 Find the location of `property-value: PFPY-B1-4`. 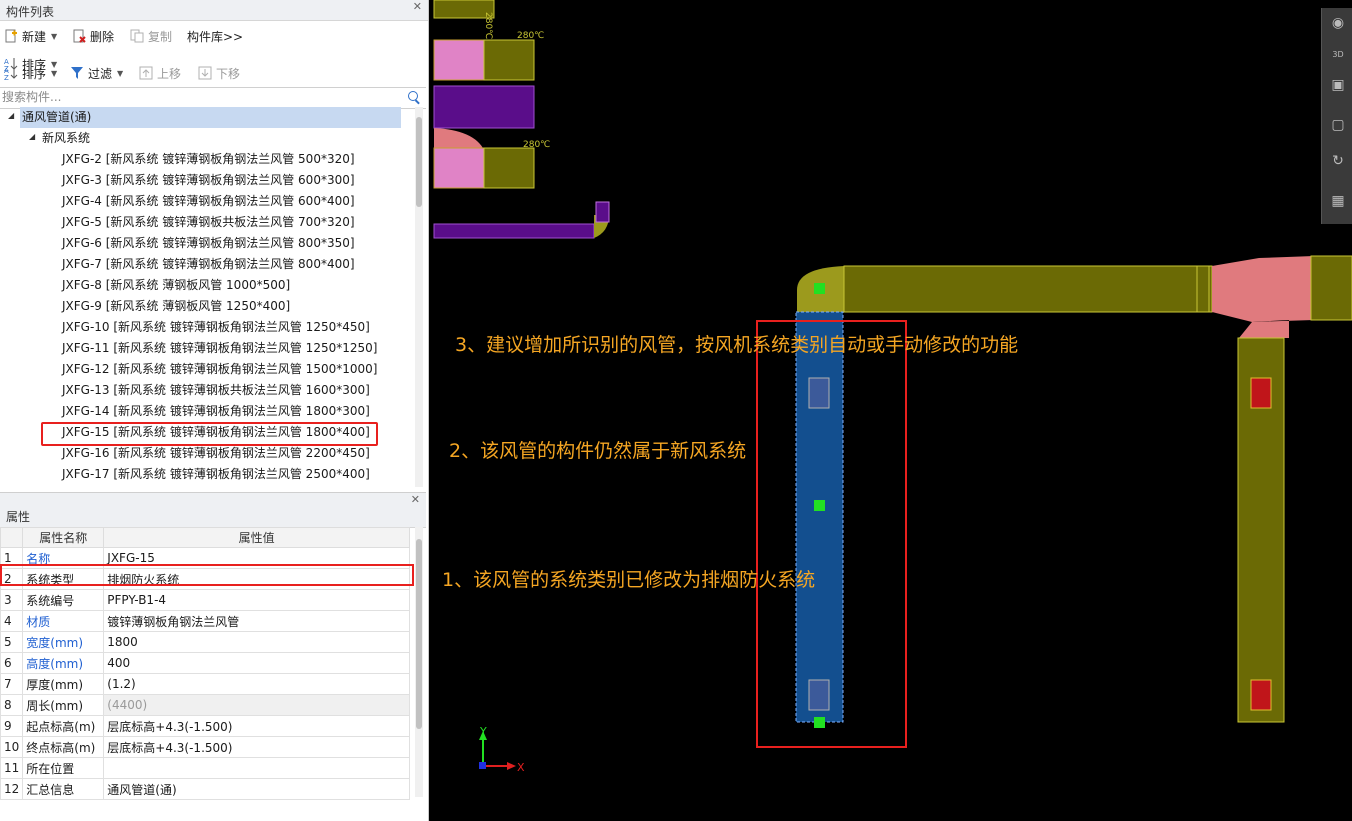

property-value: PFPY-B1-4 is located at coordinates (256, 600).